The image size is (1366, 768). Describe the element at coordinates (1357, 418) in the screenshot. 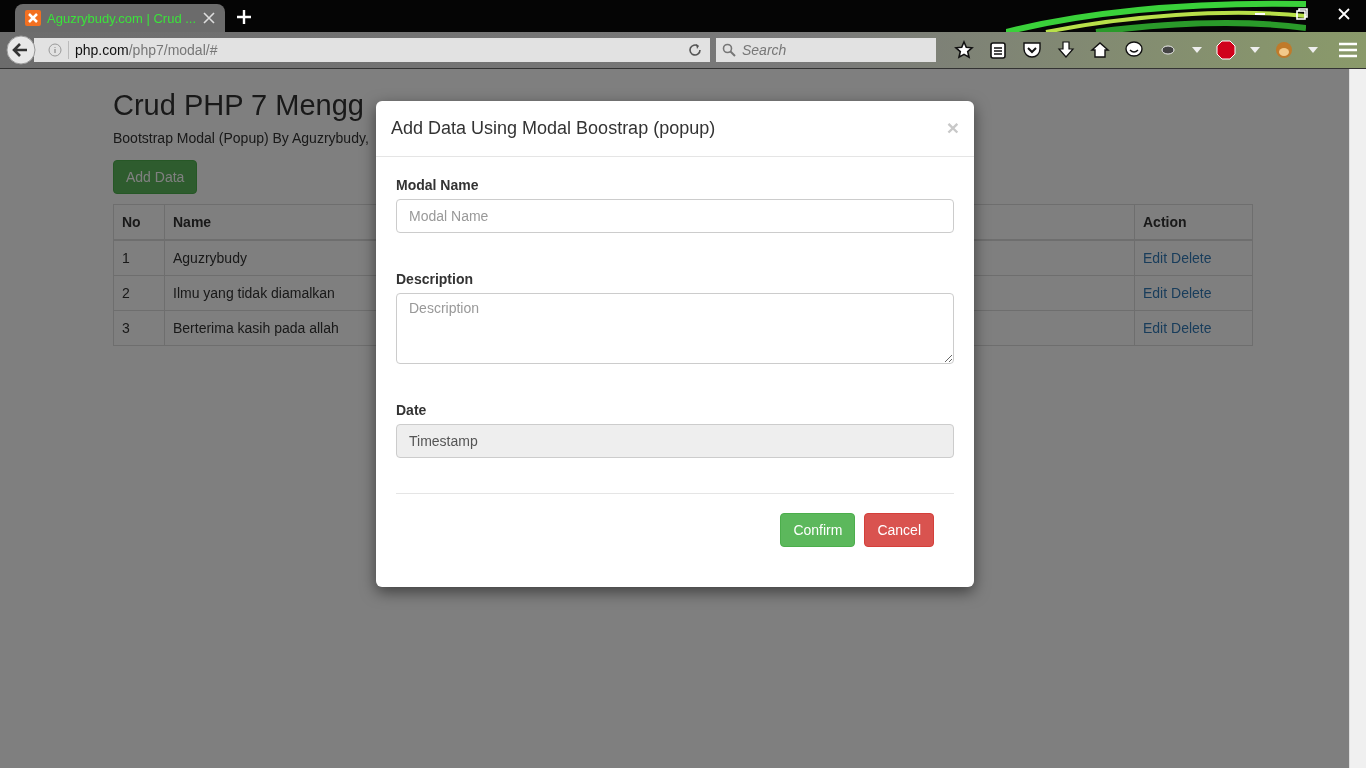

I see `scrollbar` at that location.